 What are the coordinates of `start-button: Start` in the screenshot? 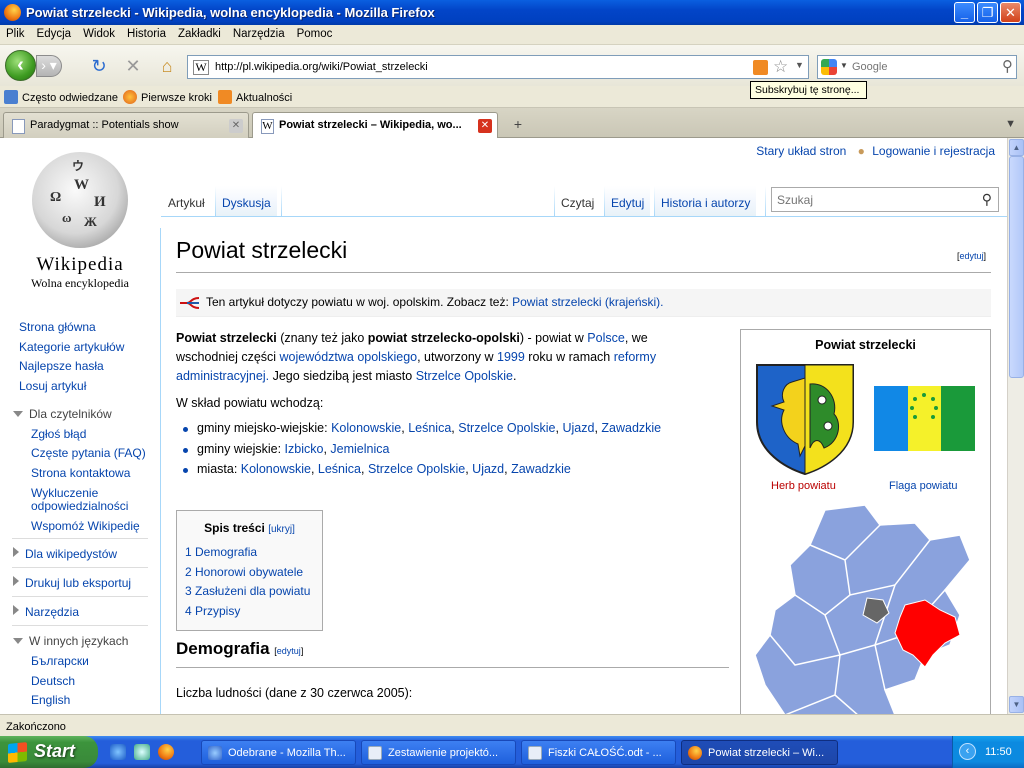 It's located at (49, 752).